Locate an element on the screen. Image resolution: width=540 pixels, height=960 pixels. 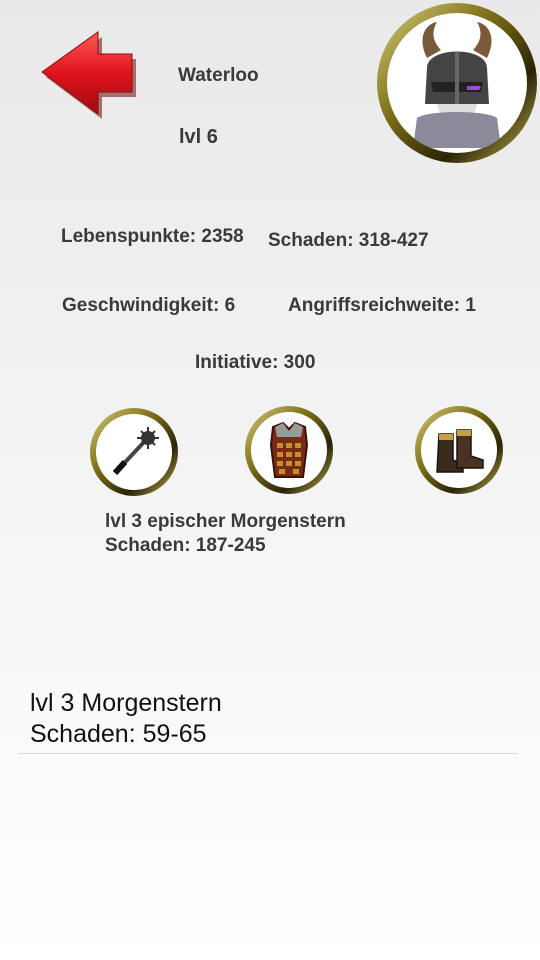
hero-avatar is located at coordinates (457, 83).